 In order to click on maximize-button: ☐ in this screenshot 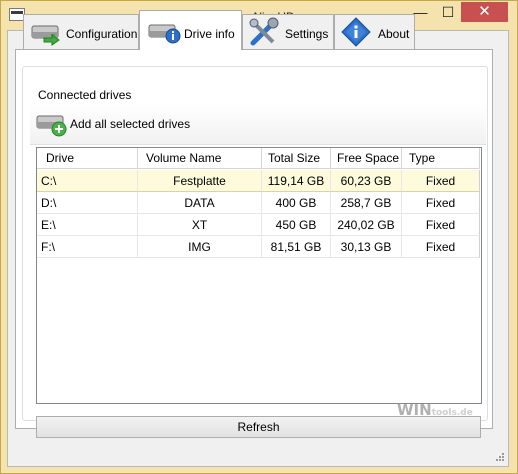, I will do `click(448, 12)`.